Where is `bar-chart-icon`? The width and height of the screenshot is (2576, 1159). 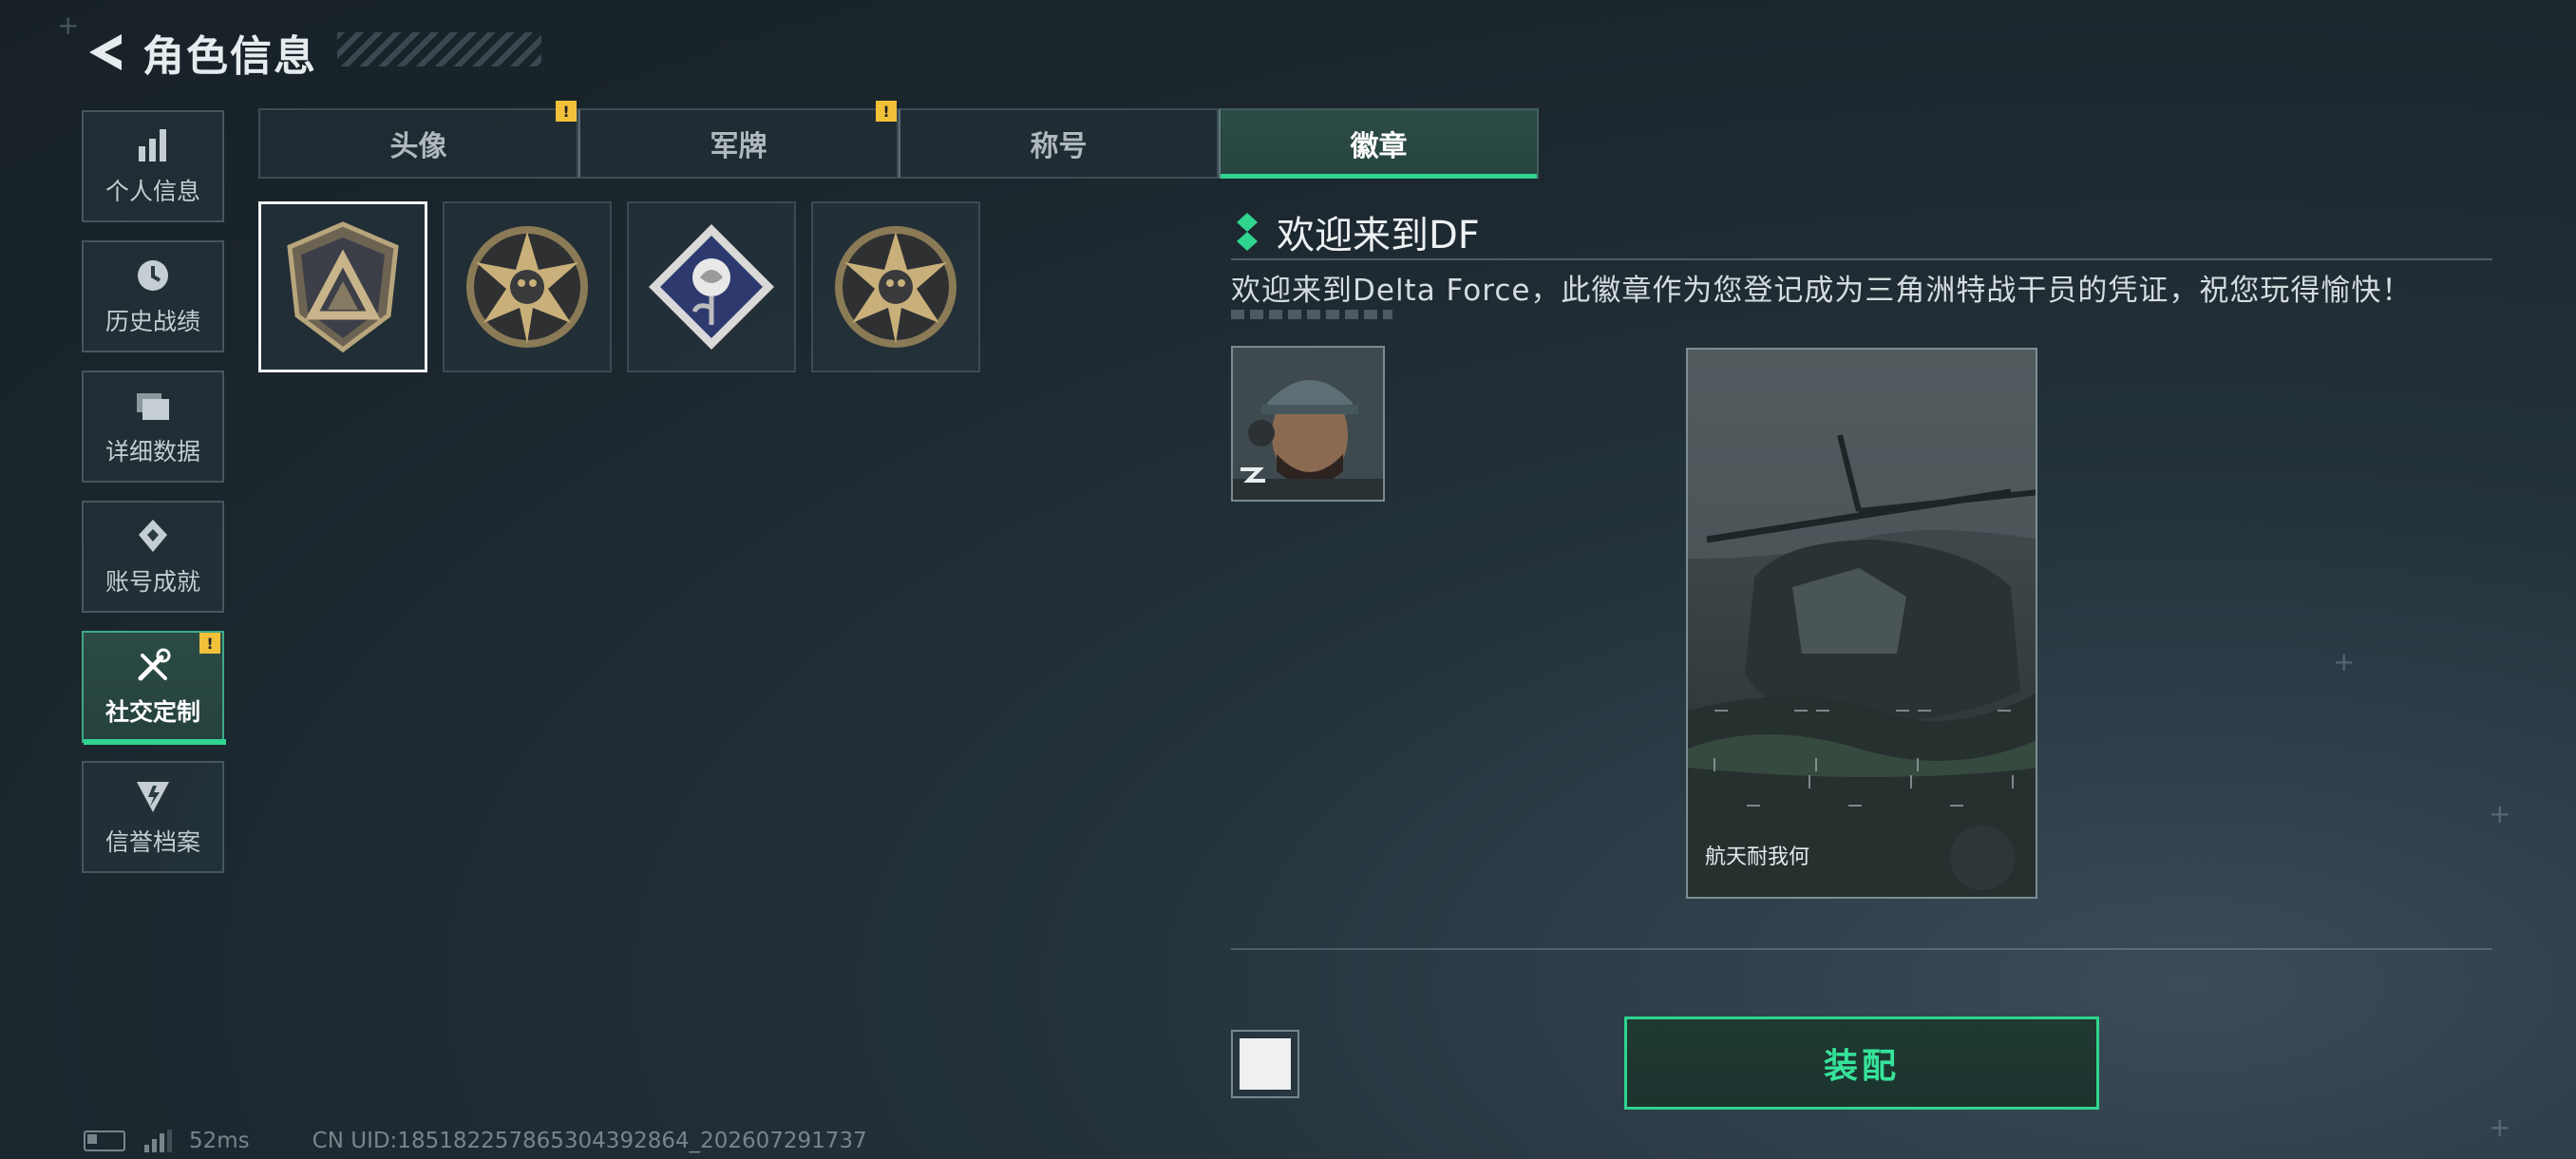 bar-chart-icon is located at coordinates (152, 145).